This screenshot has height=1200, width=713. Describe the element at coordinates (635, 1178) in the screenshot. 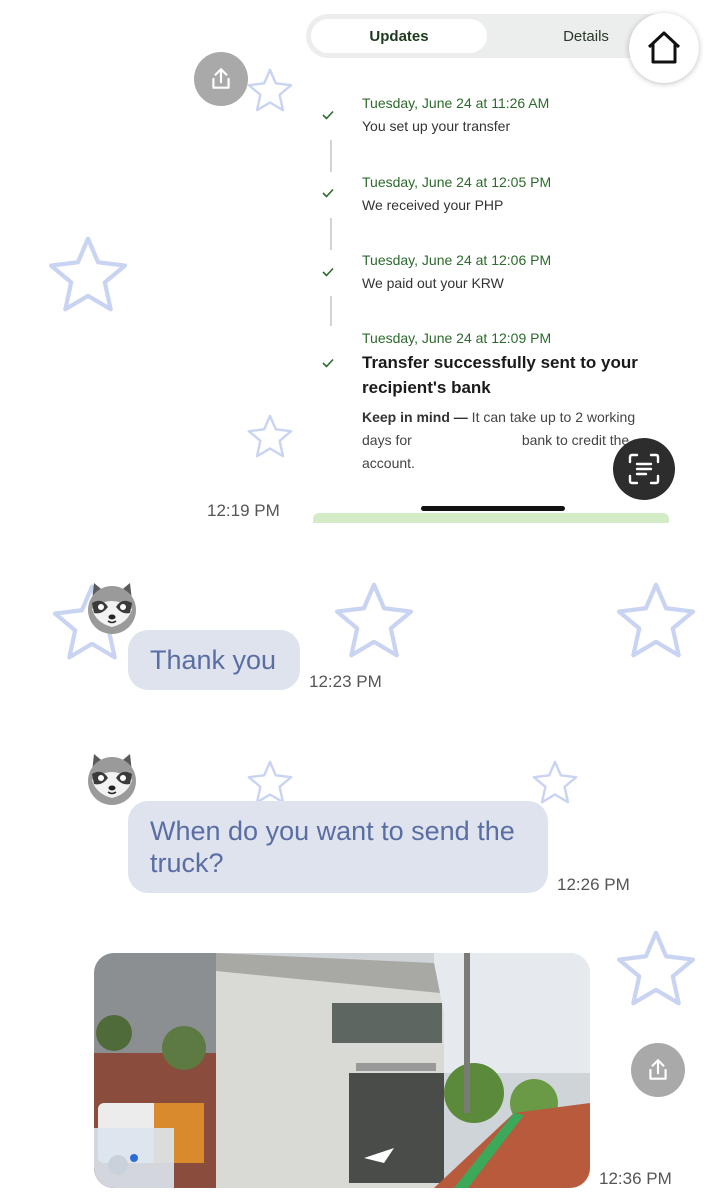

I see `message-timestamp: 12:36 PM` at that location.